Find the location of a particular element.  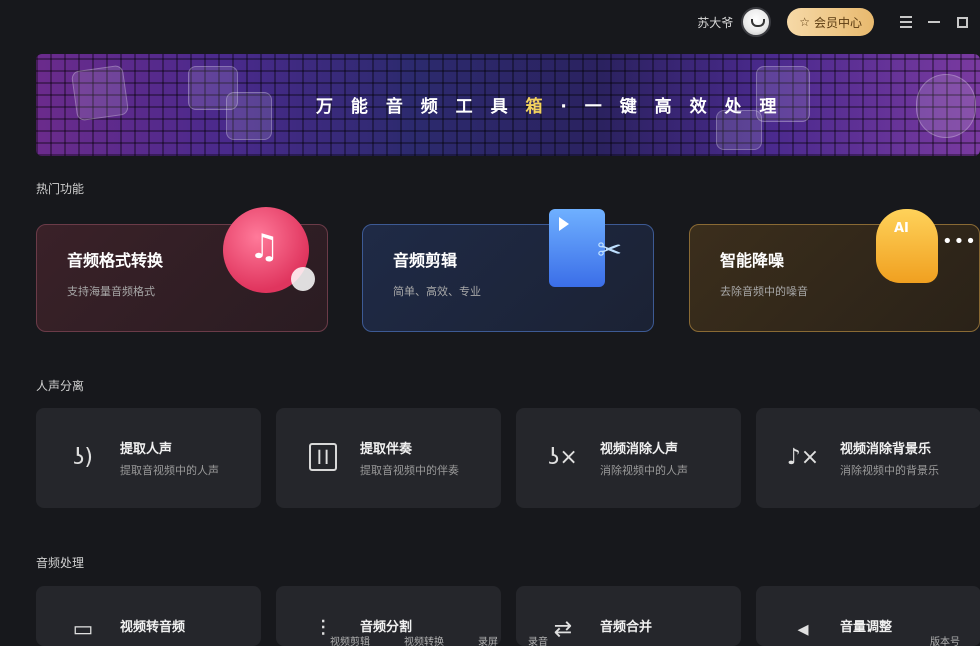

section-title-audio: 音频处理 is located at coordinates (60, 563).